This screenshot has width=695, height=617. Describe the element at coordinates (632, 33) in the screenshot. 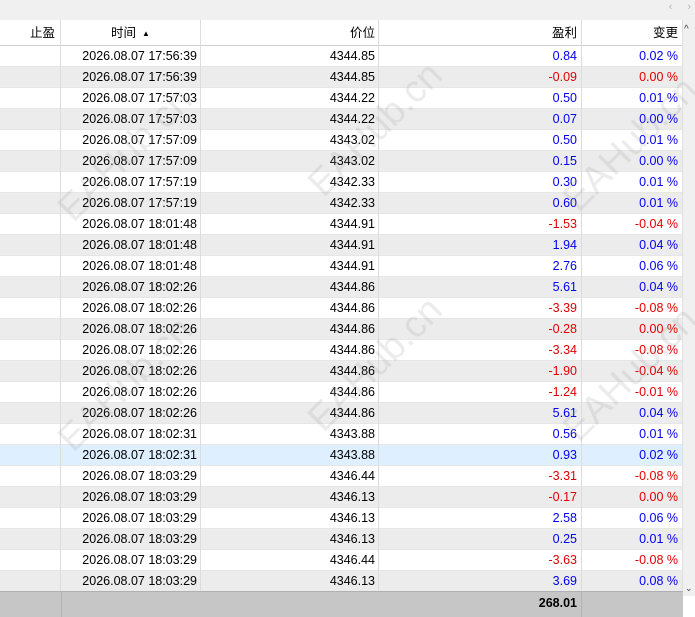

I see `column-header-change: 变更` at that location.